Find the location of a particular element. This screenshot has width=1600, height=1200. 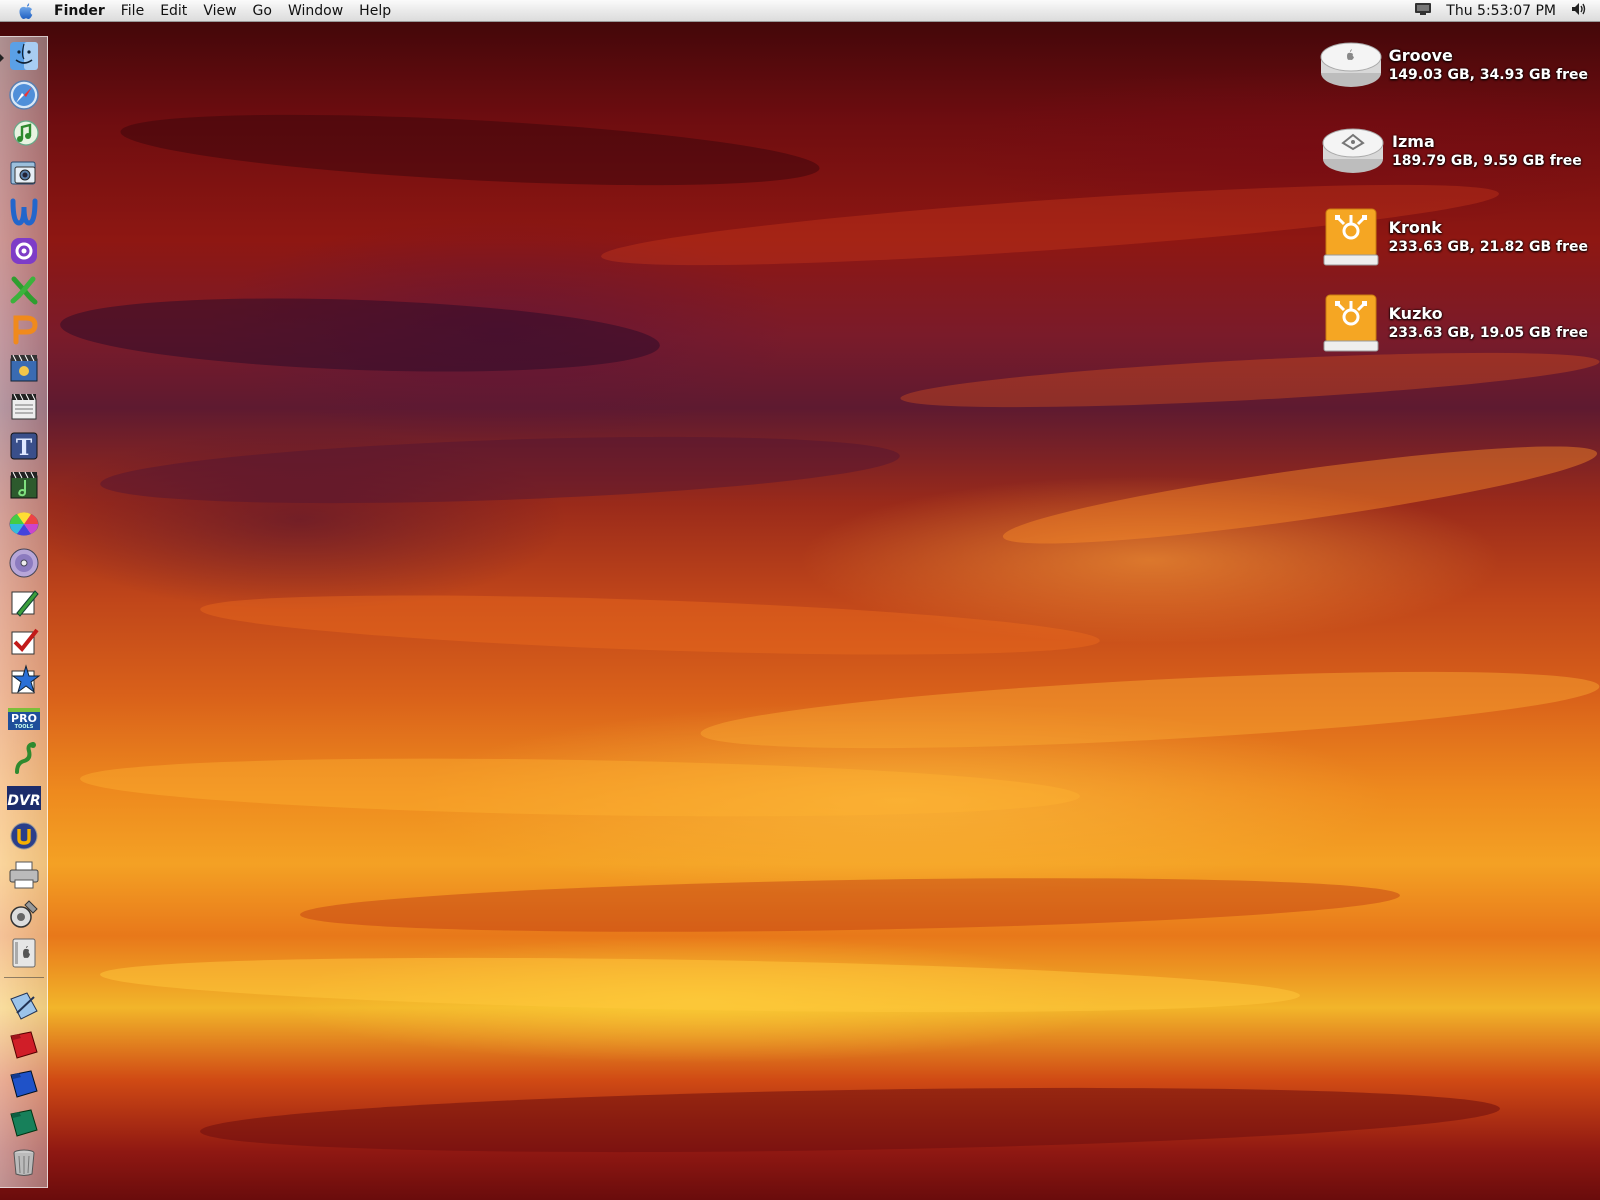

microsoft-excel-icon is located at coordinates (24, 290).